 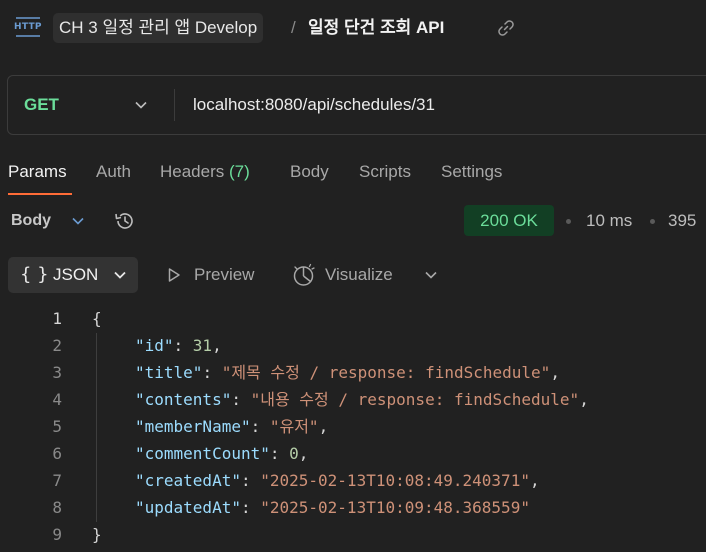 What do you see at coordinates (34, 274) in the screenshot?
I see `braces-icon: { }` at bounding box center [34, 274].